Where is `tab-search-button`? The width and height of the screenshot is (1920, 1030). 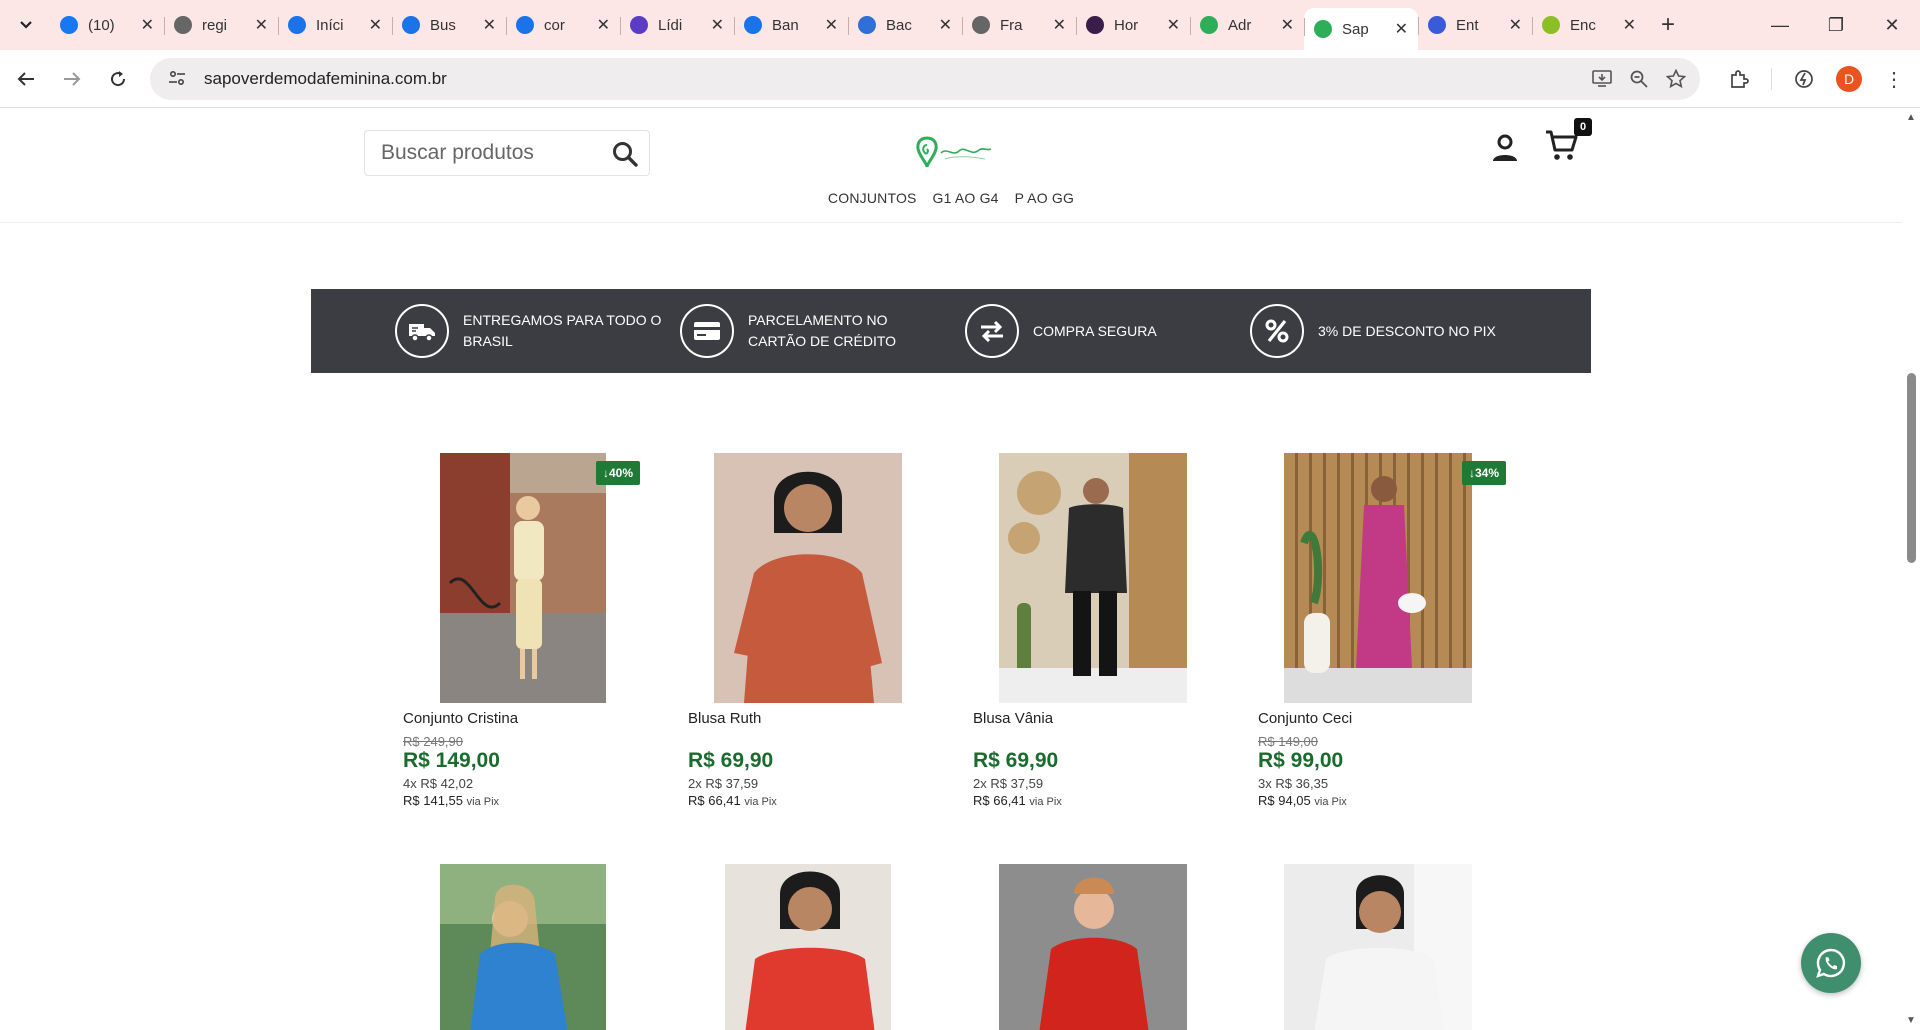 tab-search-button is located at coordinates (26, 25).